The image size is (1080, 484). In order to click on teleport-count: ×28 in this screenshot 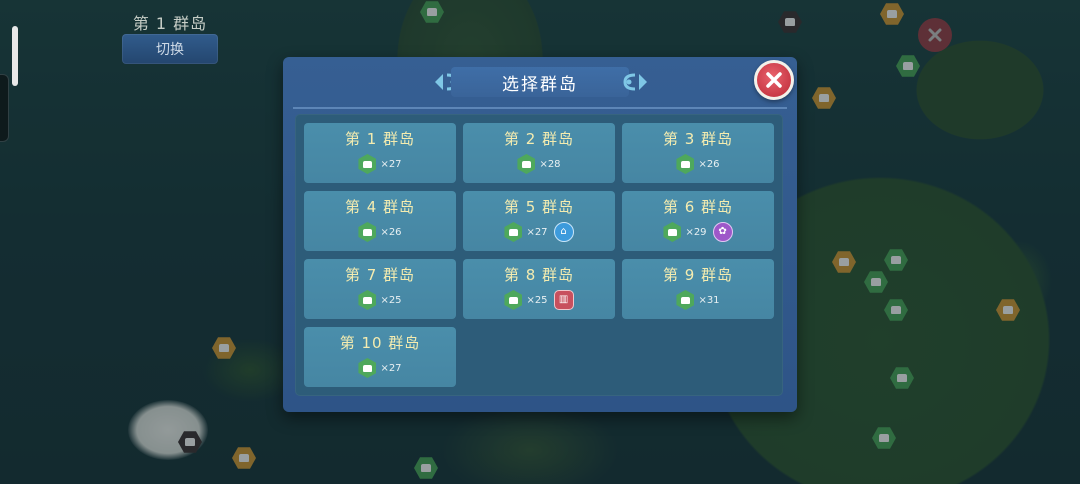, I will do `click(550, 164)`.